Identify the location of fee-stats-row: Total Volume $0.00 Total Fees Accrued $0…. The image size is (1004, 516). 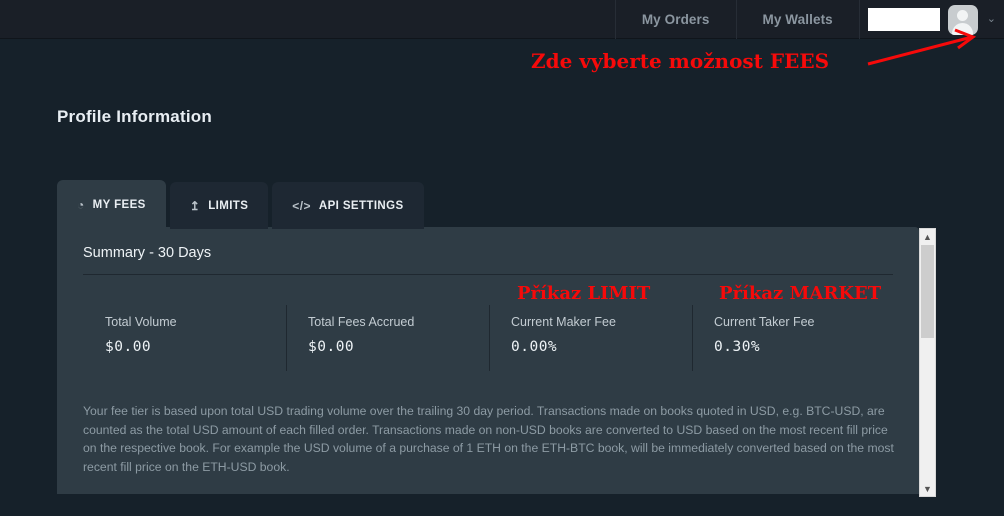
(489, 343).